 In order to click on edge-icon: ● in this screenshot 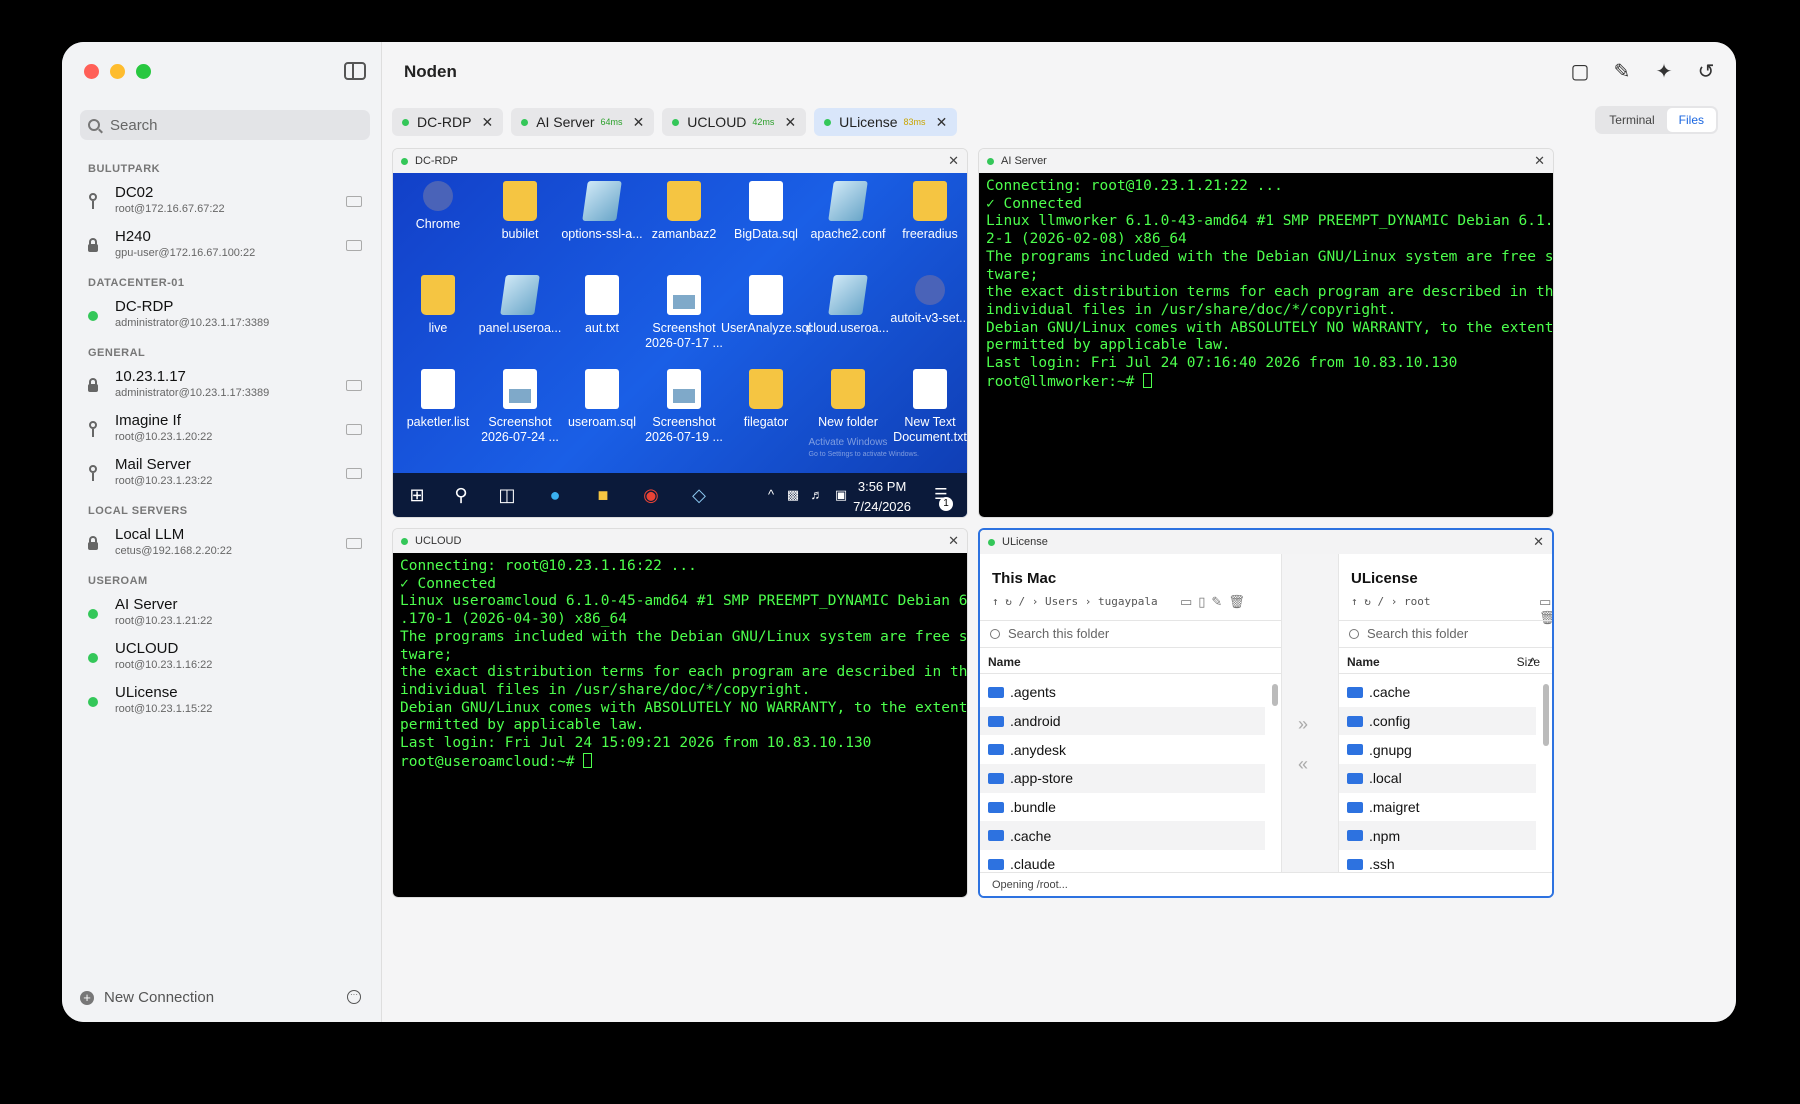, I will do `click(555, 495)`.